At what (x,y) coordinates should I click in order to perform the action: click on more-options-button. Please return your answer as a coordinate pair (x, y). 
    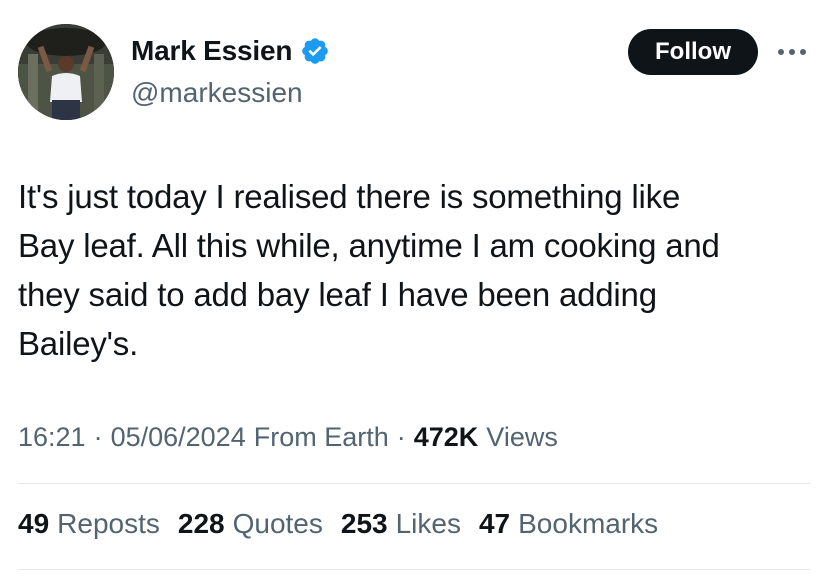
    Looking at the image, I should click on (792, 52).